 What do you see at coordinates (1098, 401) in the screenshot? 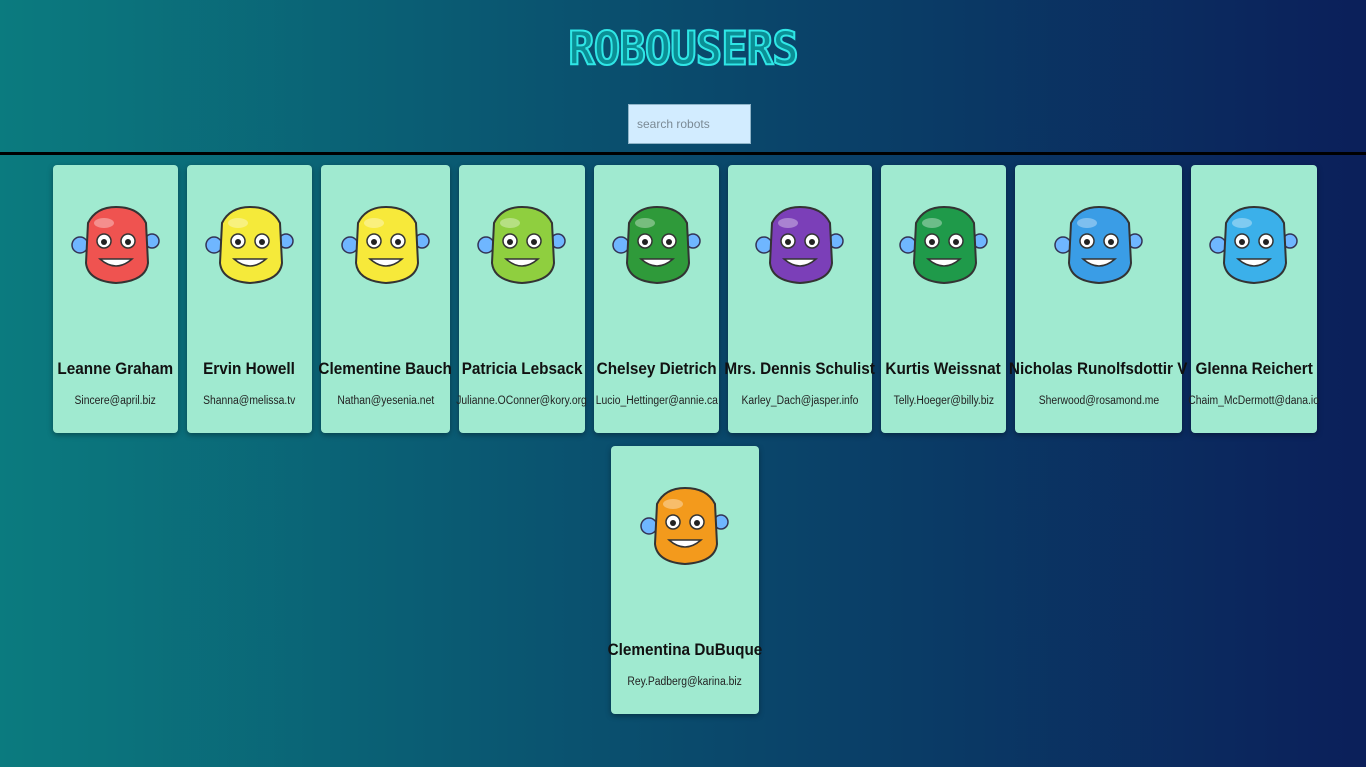
I see `robot-email: Sherwood@rosamond.me` at bounding box center [1098, 401].